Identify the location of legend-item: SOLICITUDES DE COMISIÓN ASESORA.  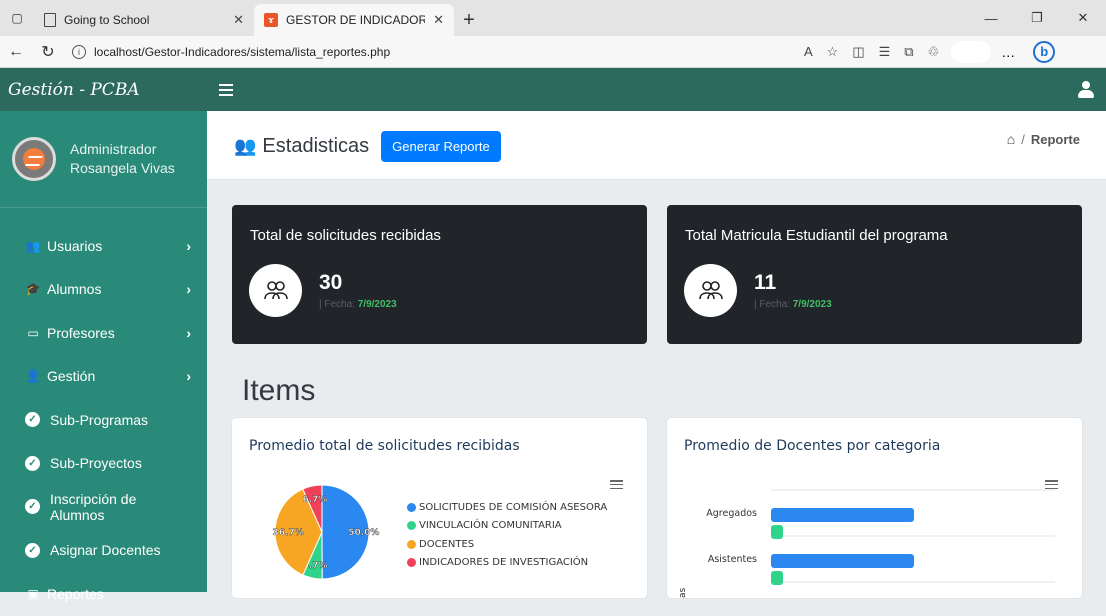
(507, 507).